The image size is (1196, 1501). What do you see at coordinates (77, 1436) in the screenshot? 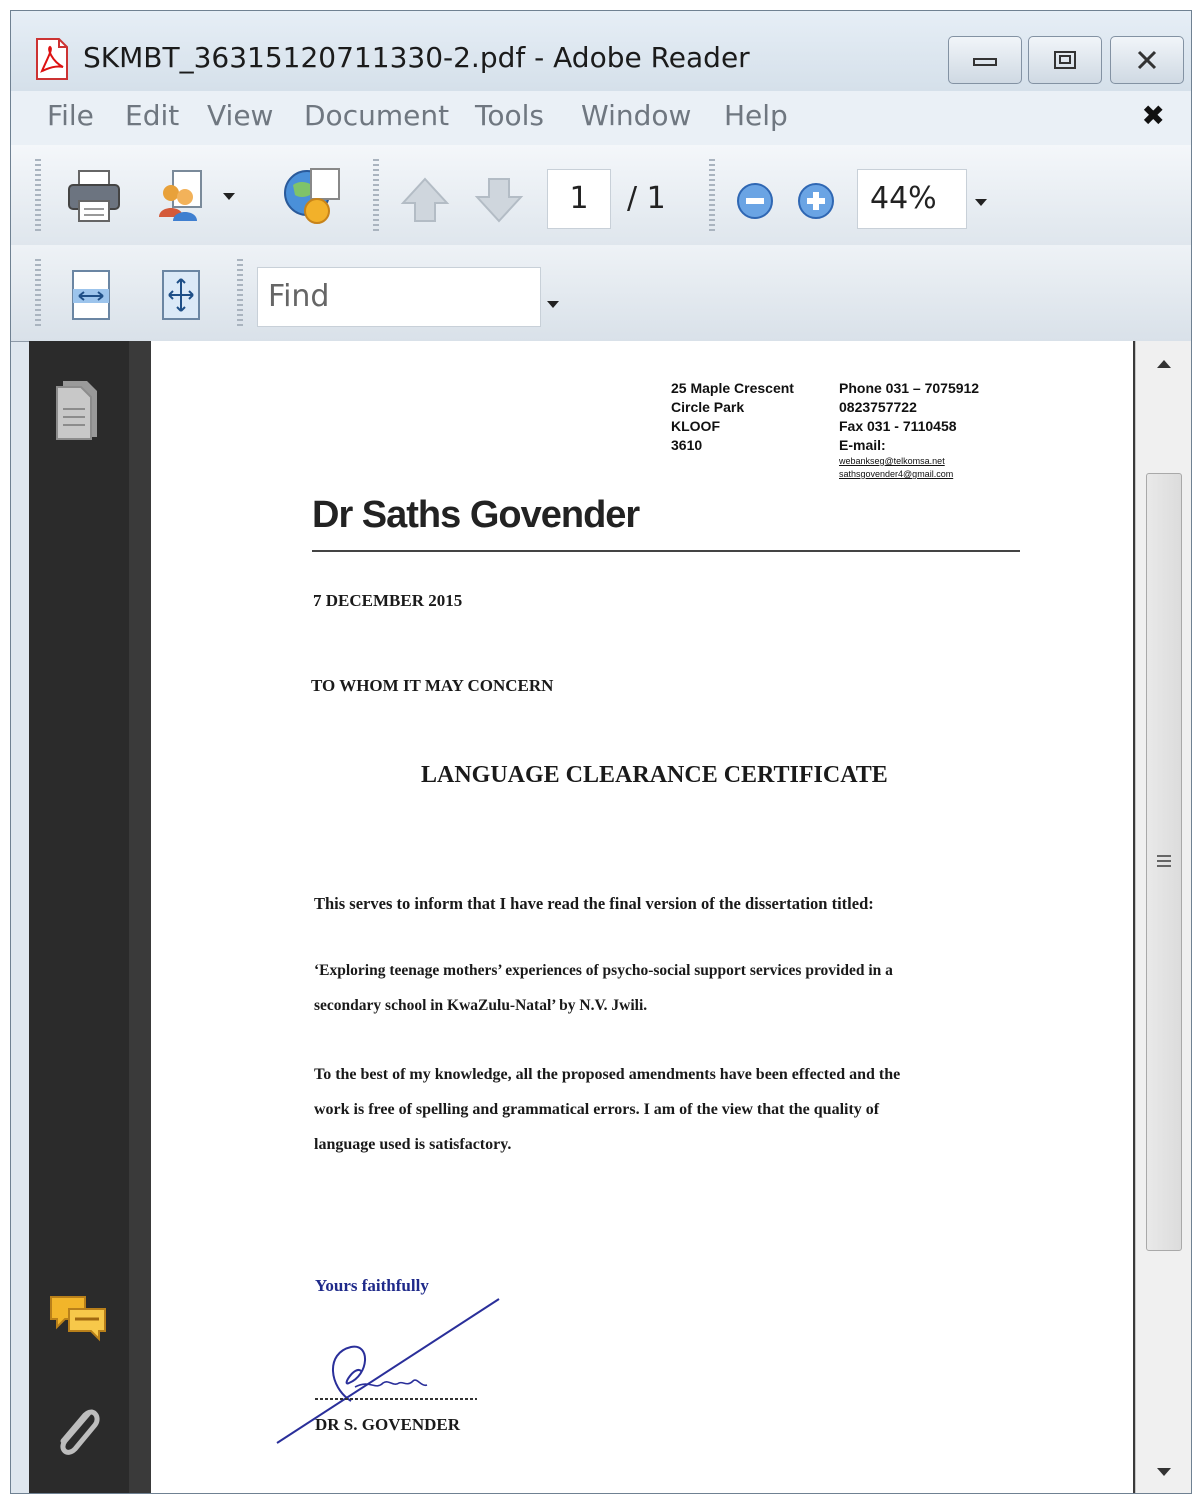
I see `attachments-icon` at bounding box center [77, 1436].